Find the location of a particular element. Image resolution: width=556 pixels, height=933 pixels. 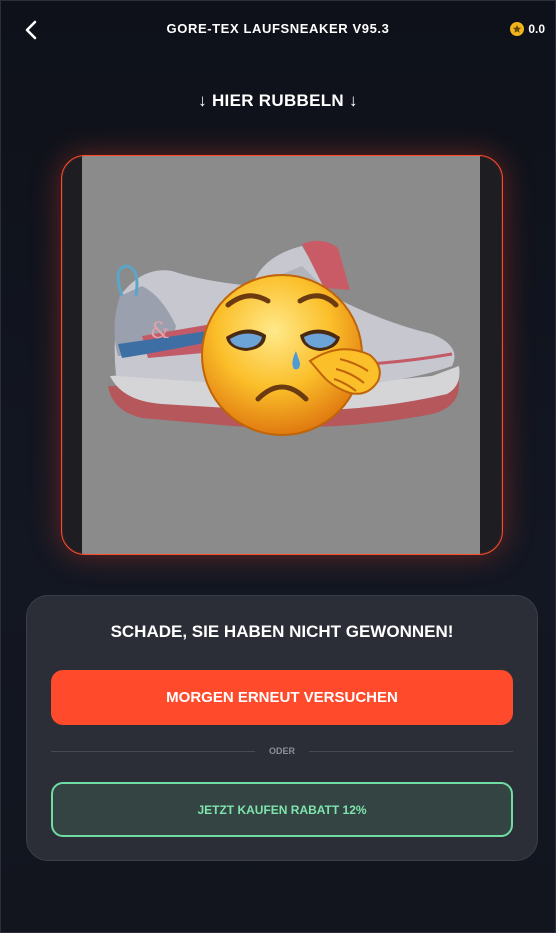

scratch-instruction: ↓ HIER RUBBELN ↓ is located at coordinates (278, 100).